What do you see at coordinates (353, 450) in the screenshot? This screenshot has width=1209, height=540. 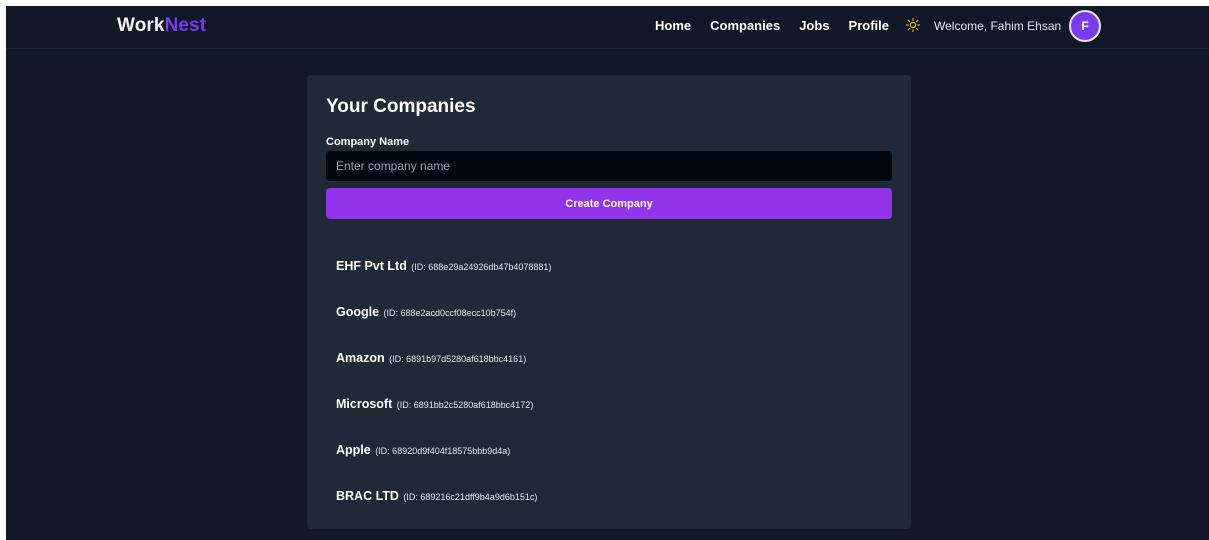 I see `company-name: Apple` at bounding box center [353, 450].